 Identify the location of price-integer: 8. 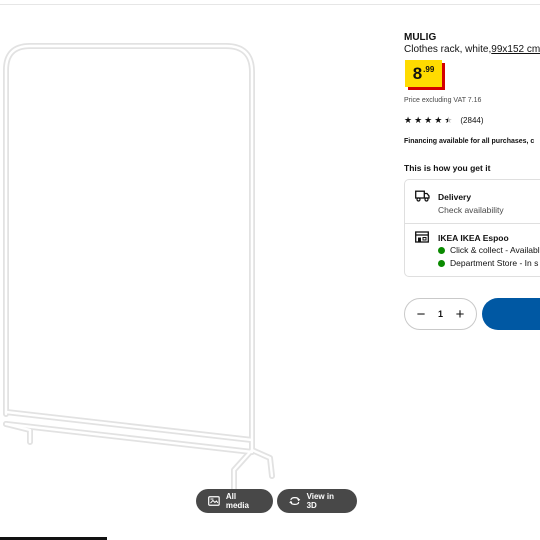
(417, 73).